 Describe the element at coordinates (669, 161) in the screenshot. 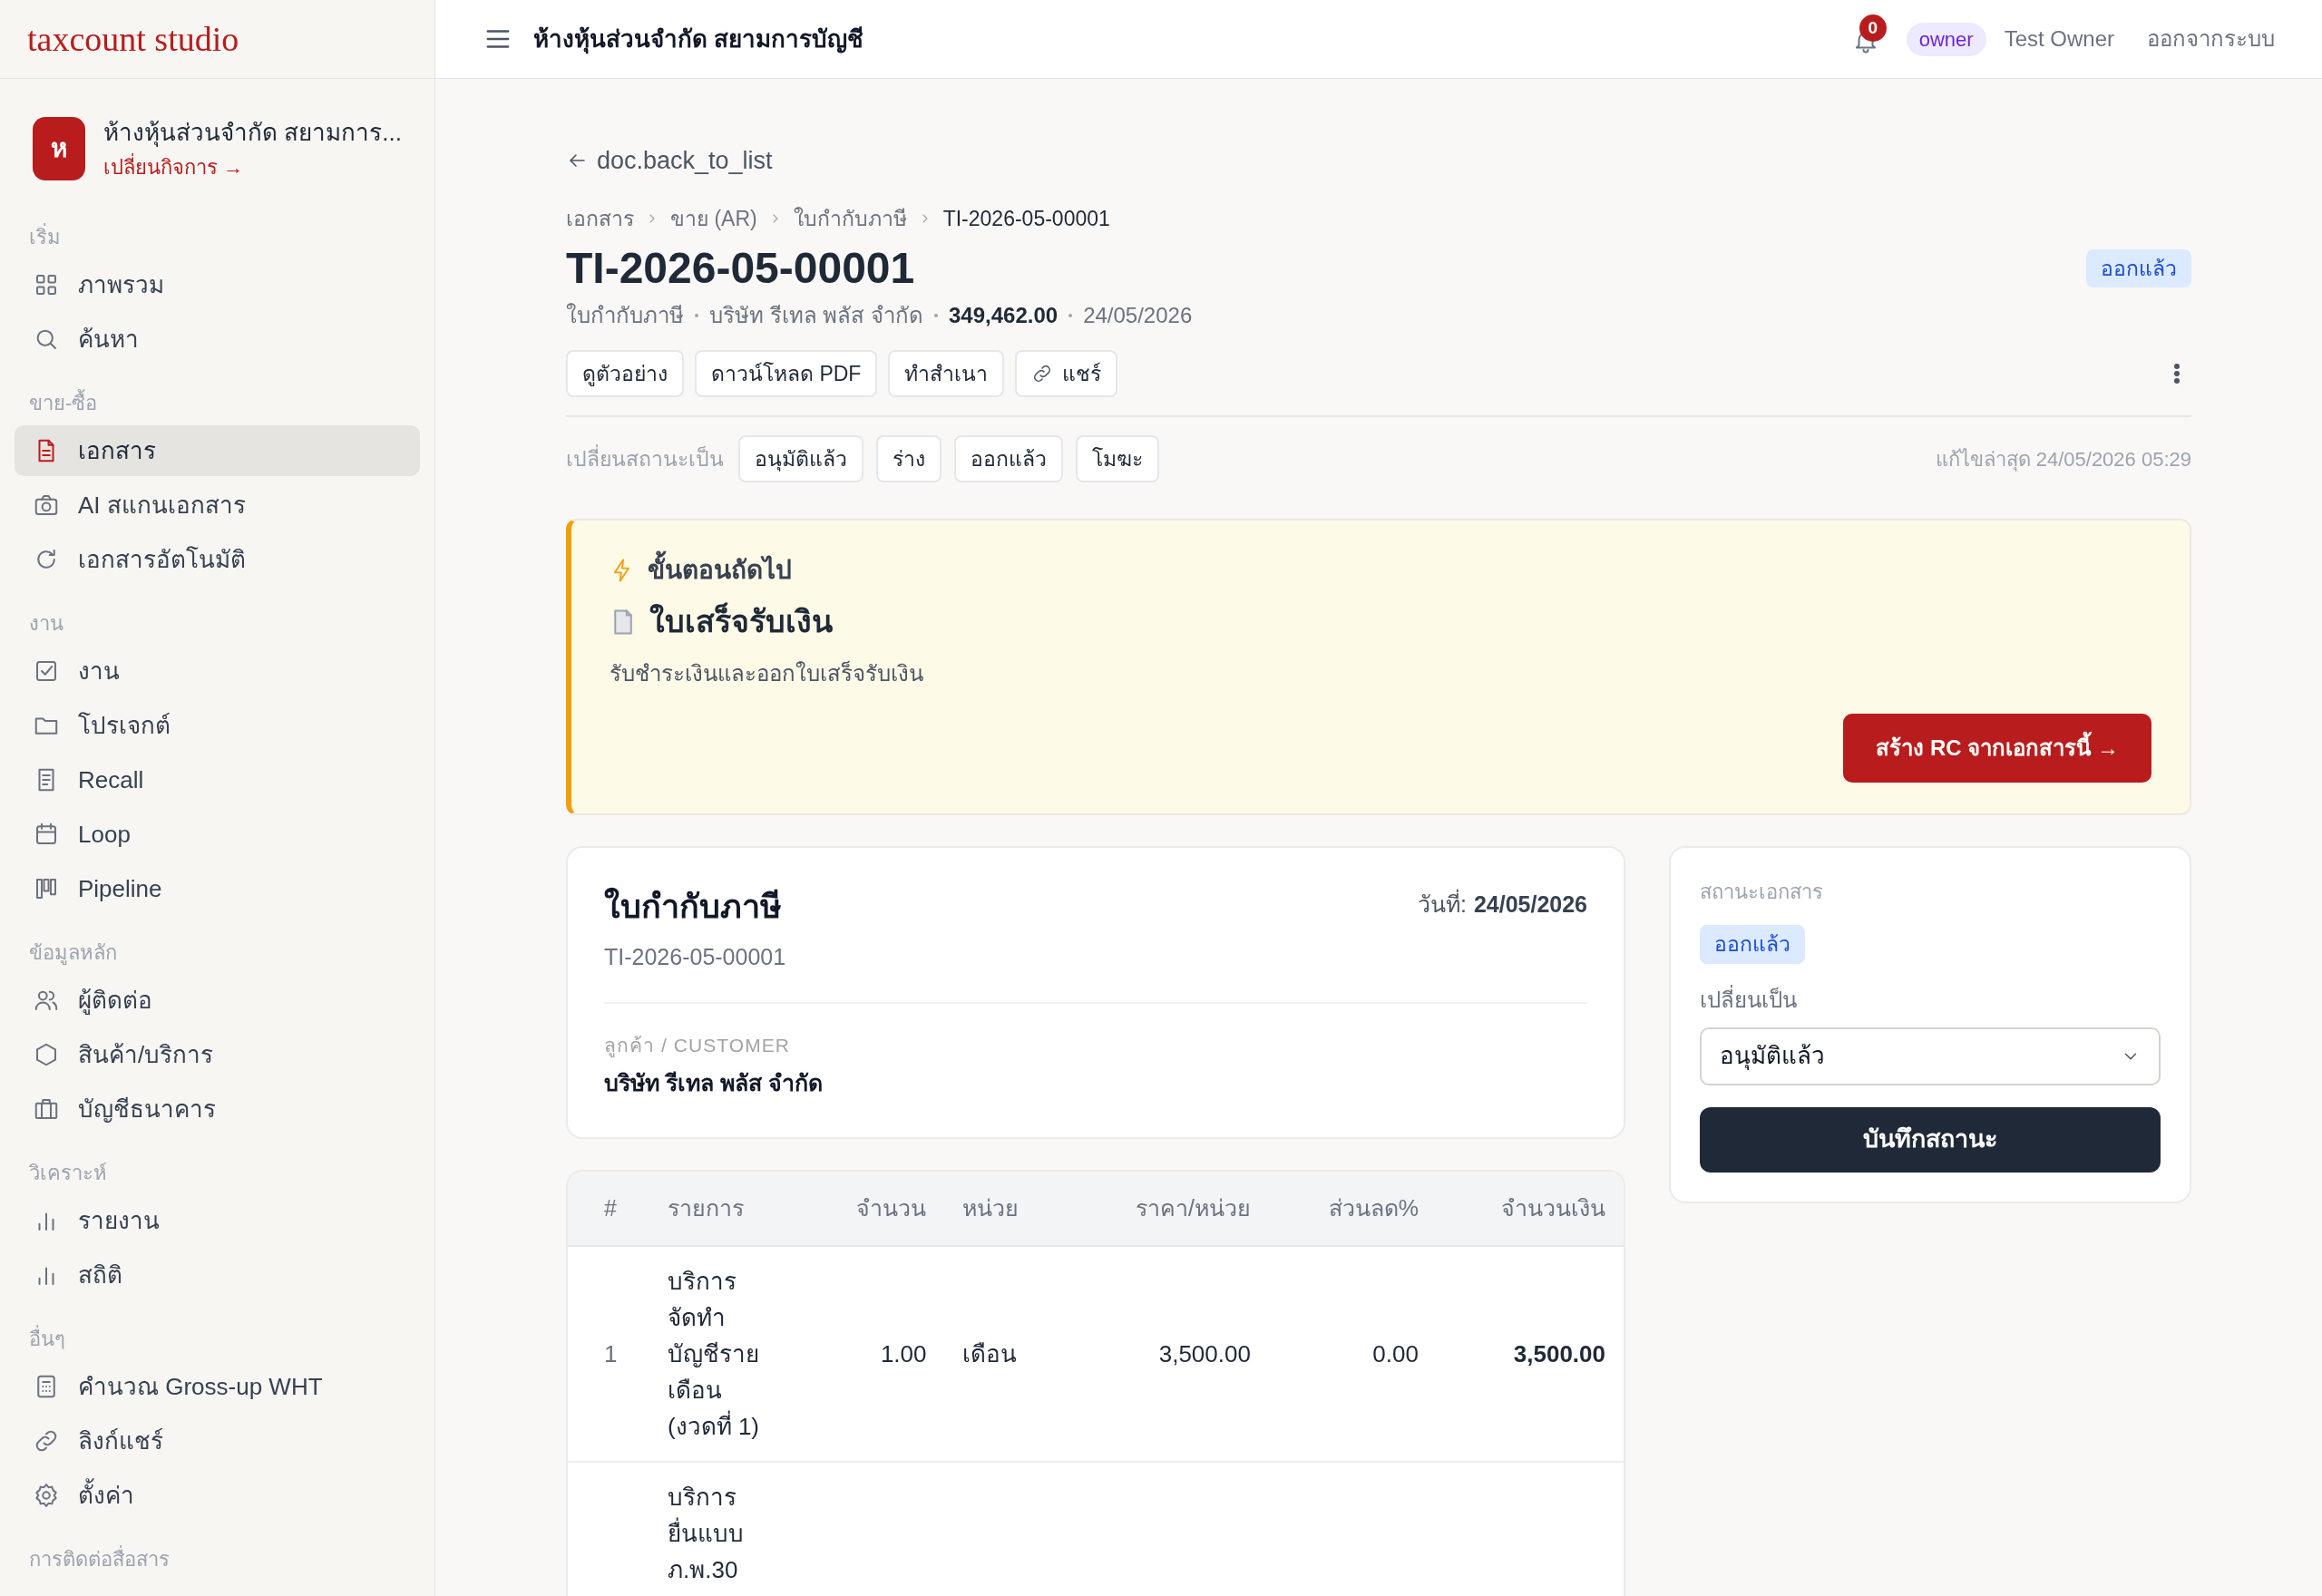

I see `back-link: doc.back_to_list` at that location.